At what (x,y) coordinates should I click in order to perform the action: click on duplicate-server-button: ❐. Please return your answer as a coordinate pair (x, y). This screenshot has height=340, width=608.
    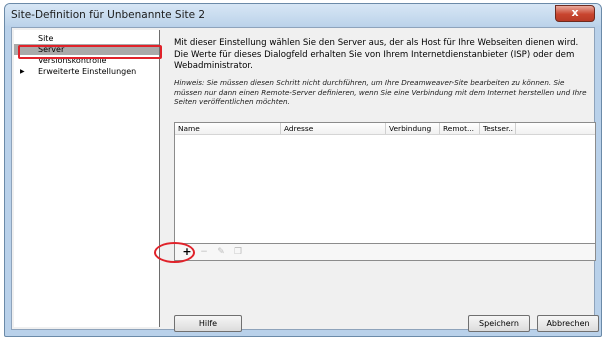
    Looking at the image, I should click on (238, 252).